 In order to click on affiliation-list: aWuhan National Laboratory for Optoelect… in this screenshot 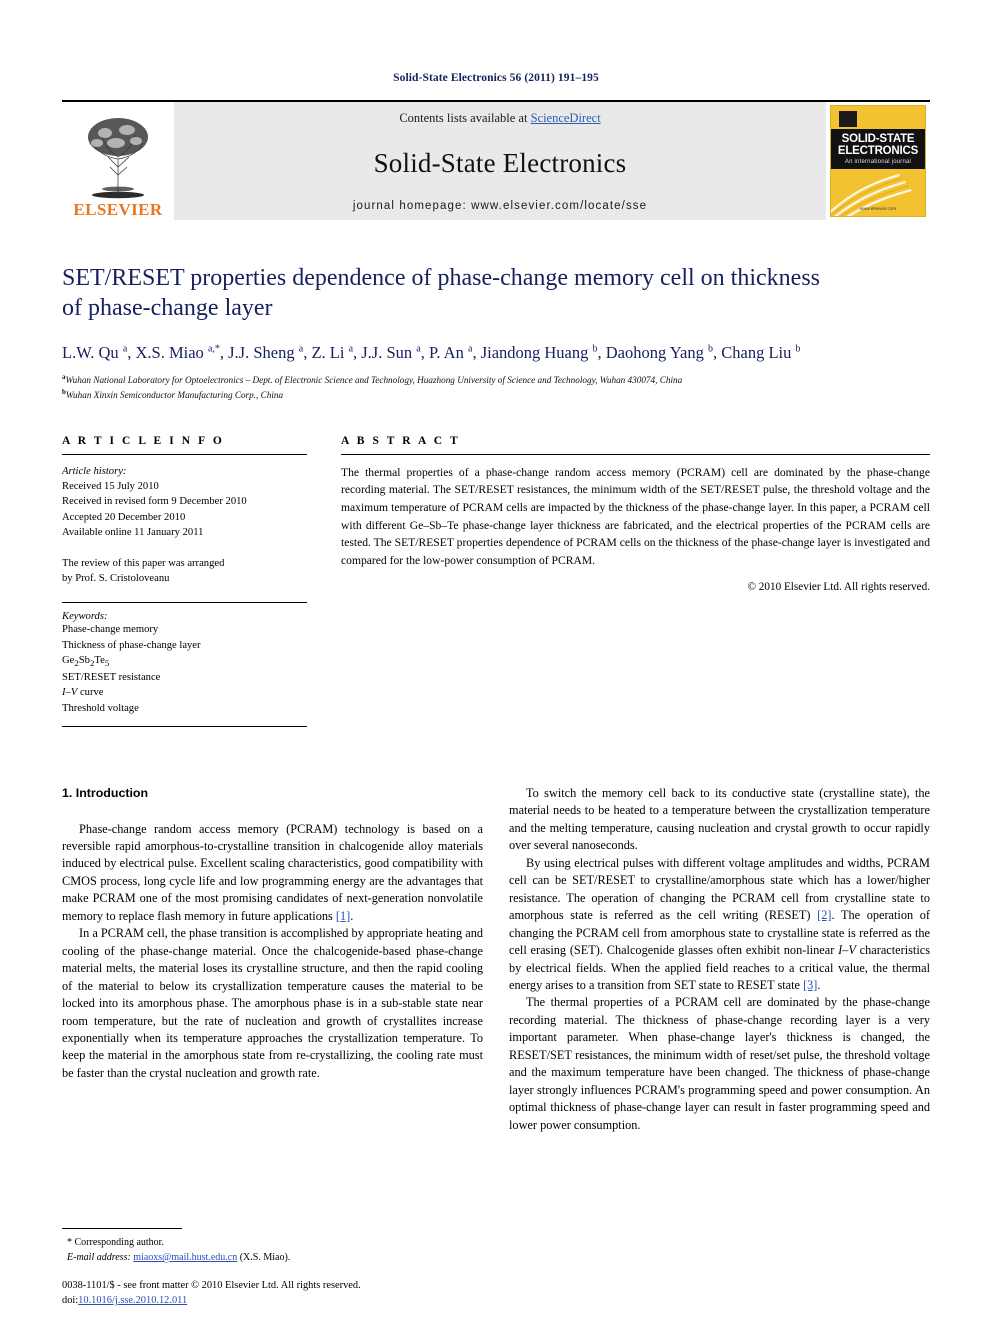, I will do `click(496, 387)`.